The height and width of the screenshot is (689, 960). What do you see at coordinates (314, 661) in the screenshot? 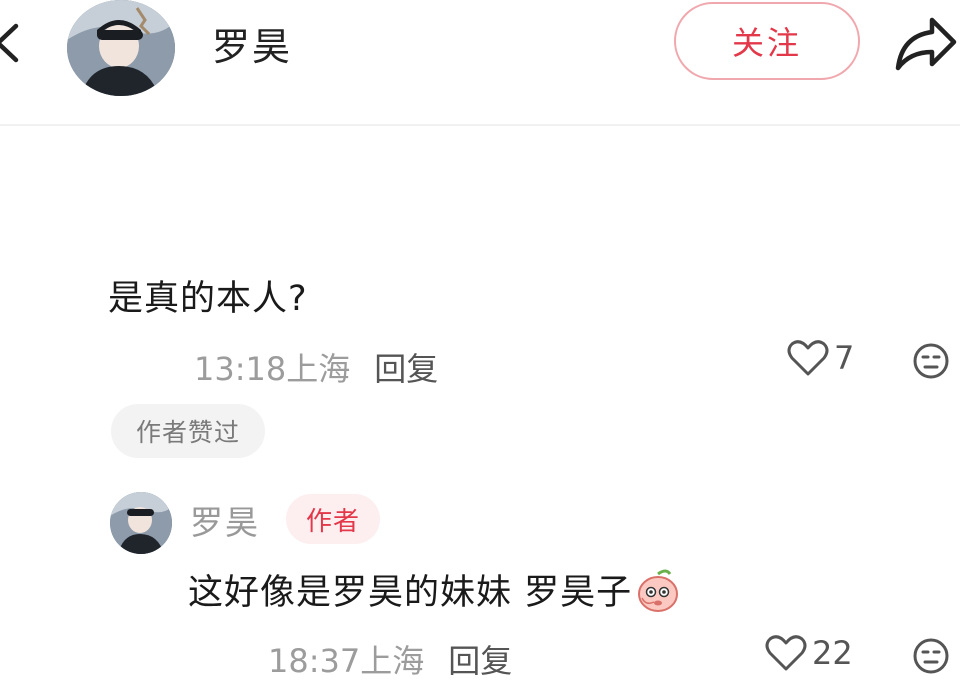
I see `reply-time: 18:37` at bounding box center [314, 661].